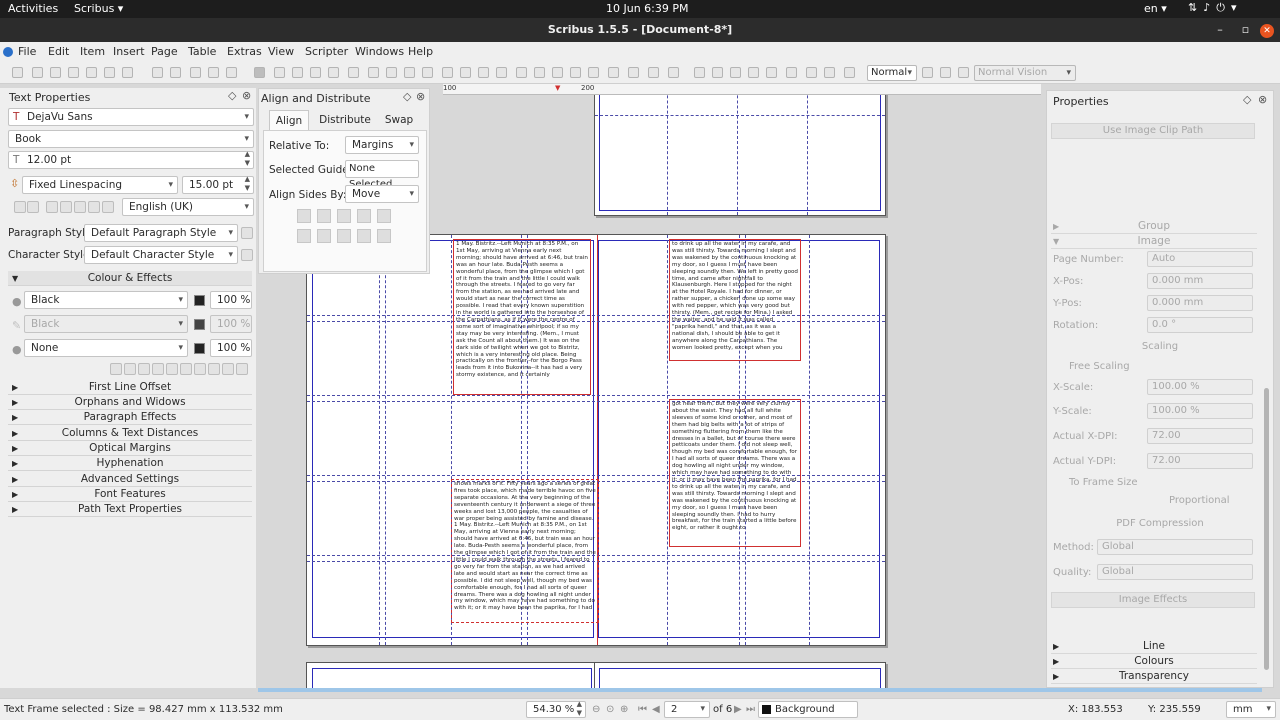 Image resolution: width=1280 pixels, height=720 pixels. I want to click on menu-windows: Windows, so click(379, 51).